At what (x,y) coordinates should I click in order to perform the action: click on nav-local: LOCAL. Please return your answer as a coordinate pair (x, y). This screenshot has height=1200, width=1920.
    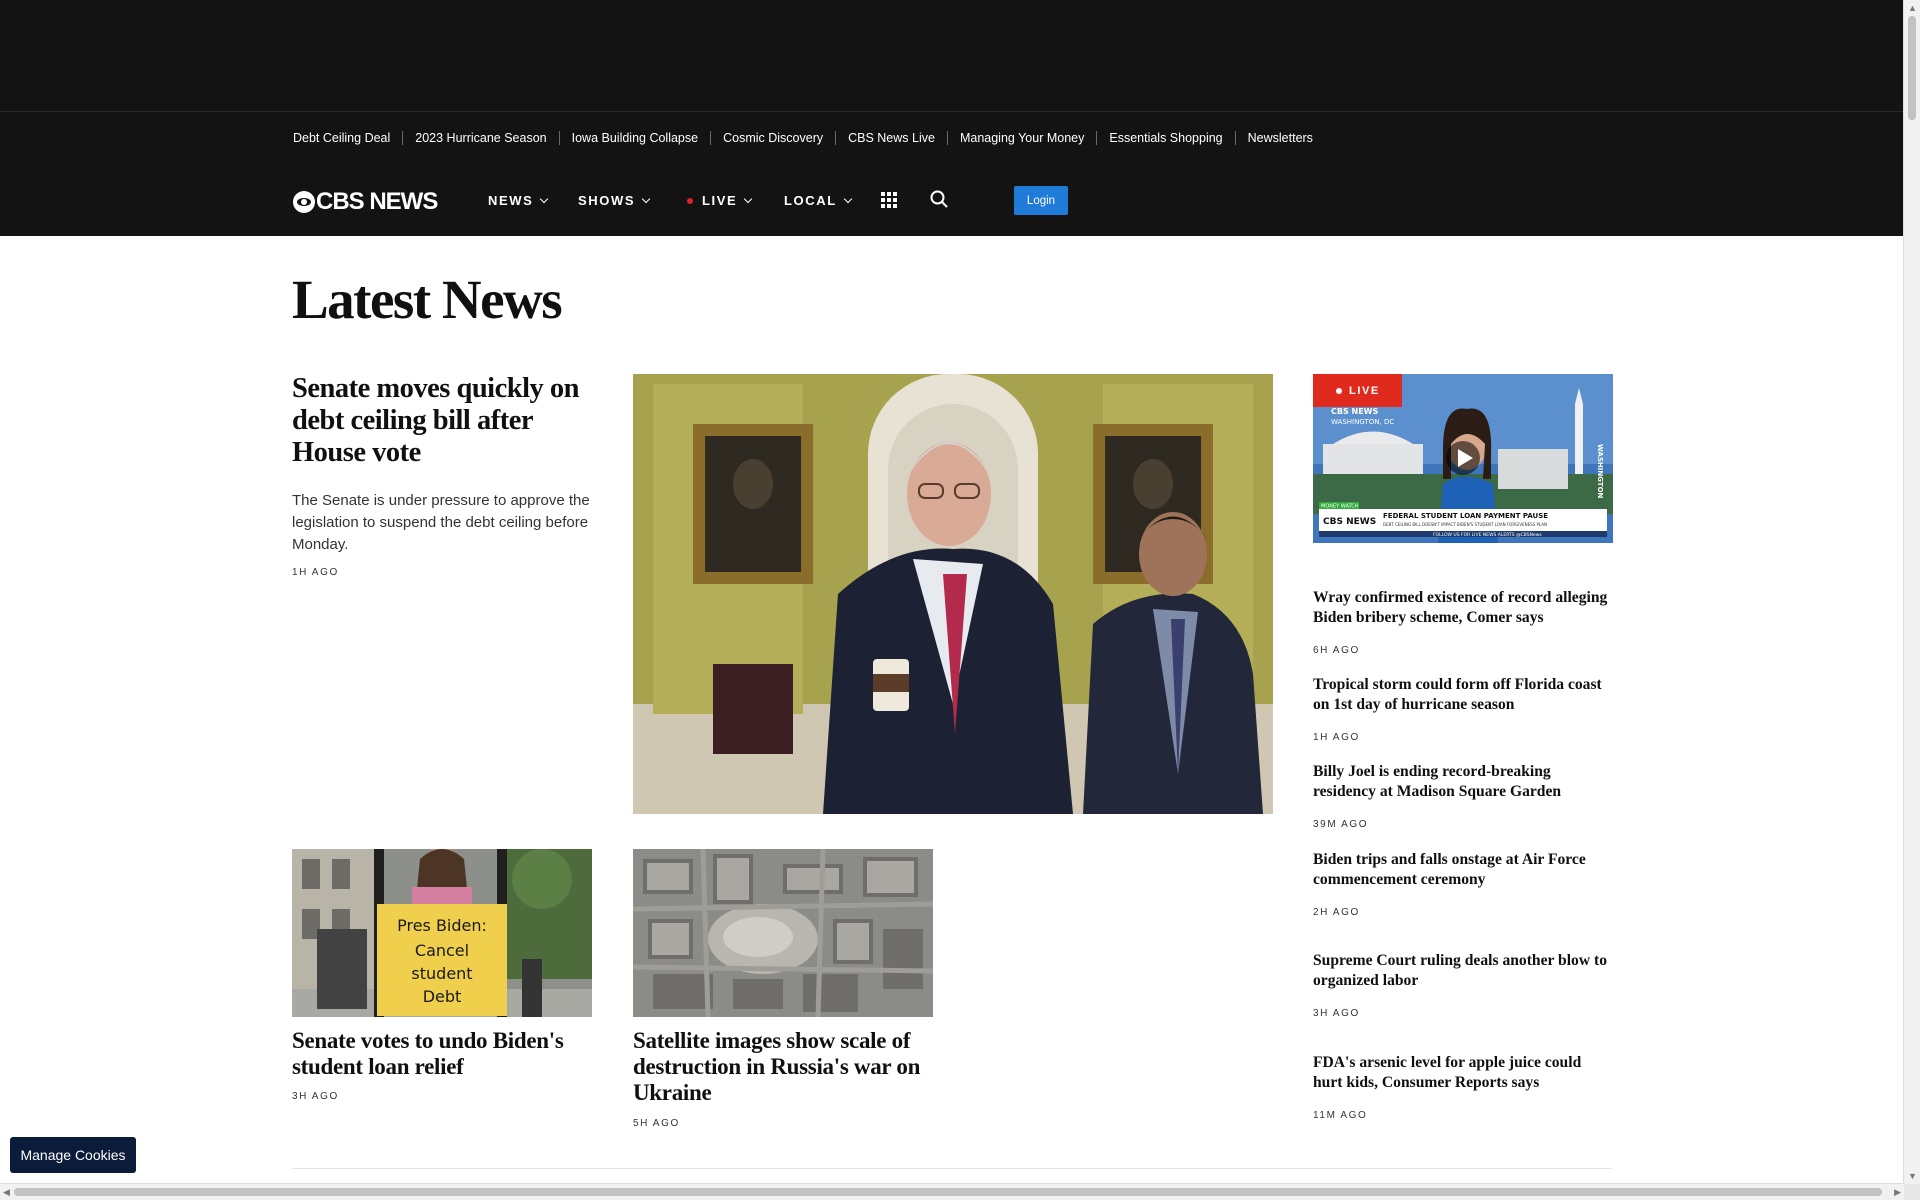
    Looking at the image, I should click on (818, 200).